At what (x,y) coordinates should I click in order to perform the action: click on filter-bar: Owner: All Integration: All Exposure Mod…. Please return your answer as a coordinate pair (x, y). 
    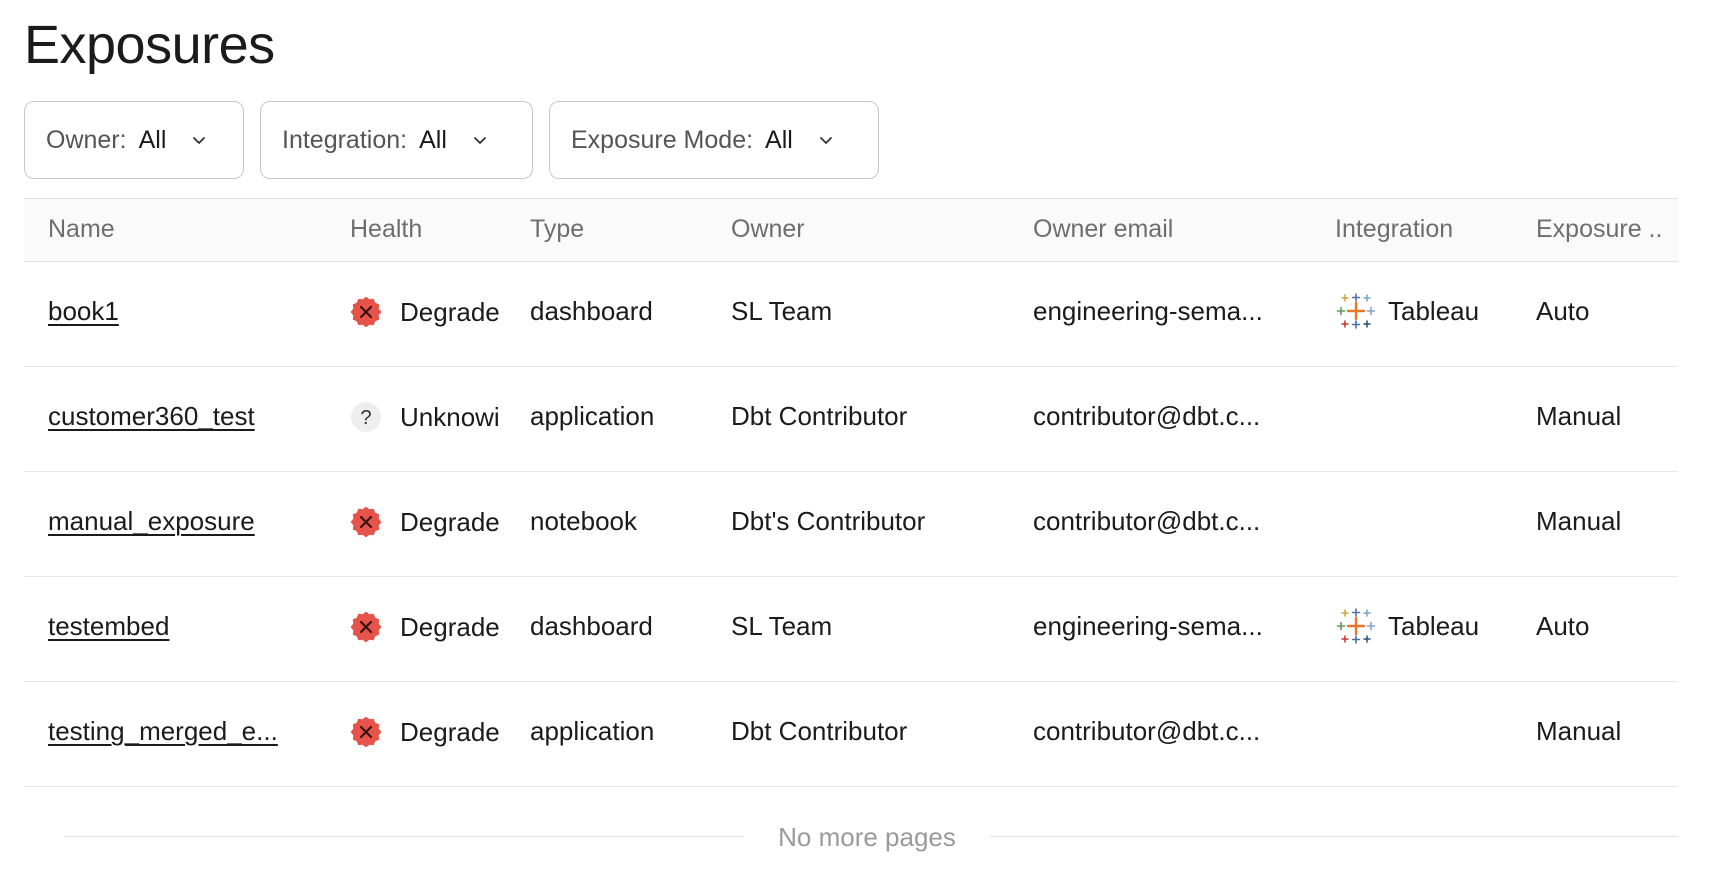
    Looking at the image, I should click on (451, 140).